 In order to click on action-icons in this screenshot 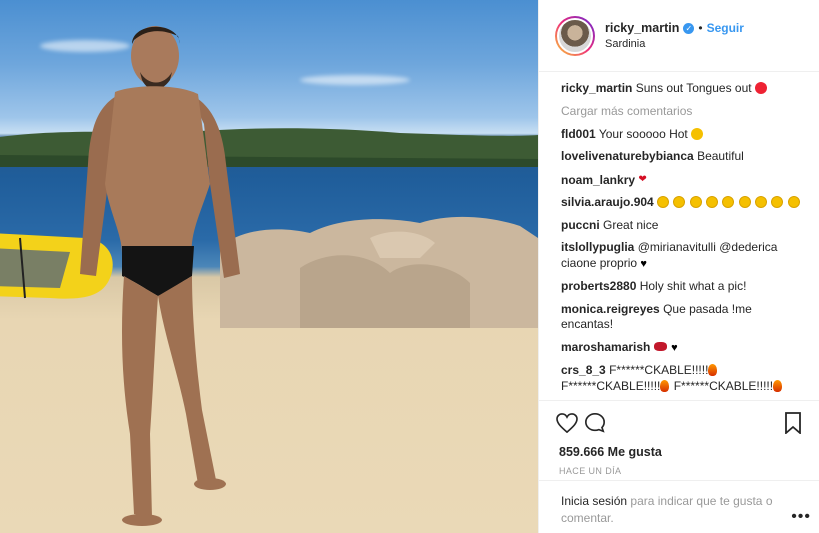, I will do `click(680, 423)`.